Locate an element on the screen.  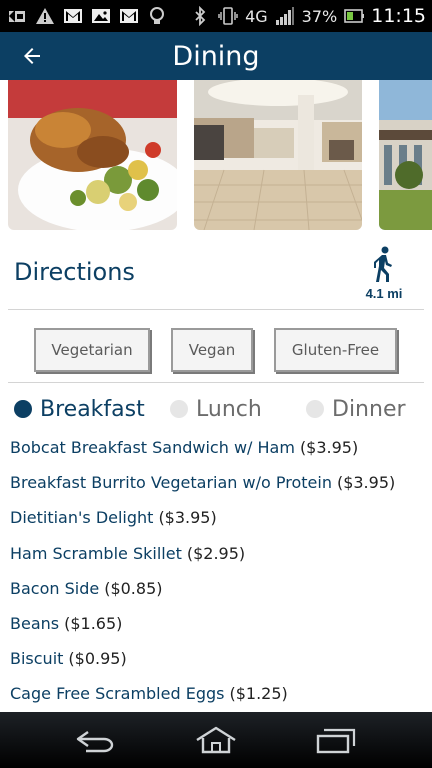
home-nav-button is located at coordinates (216, 740).